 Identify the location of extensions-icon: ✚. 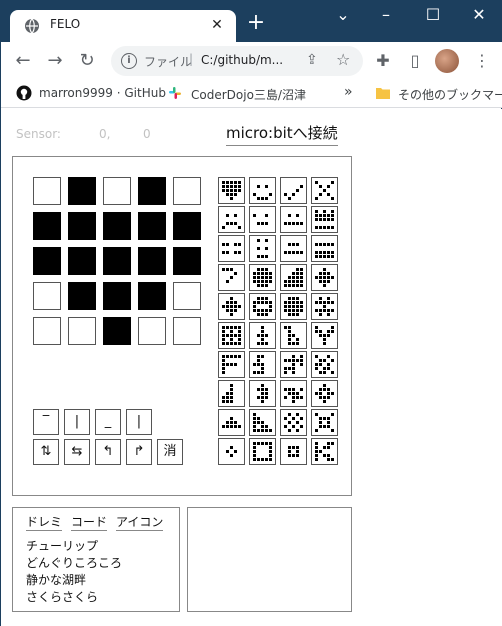
(383, 61).